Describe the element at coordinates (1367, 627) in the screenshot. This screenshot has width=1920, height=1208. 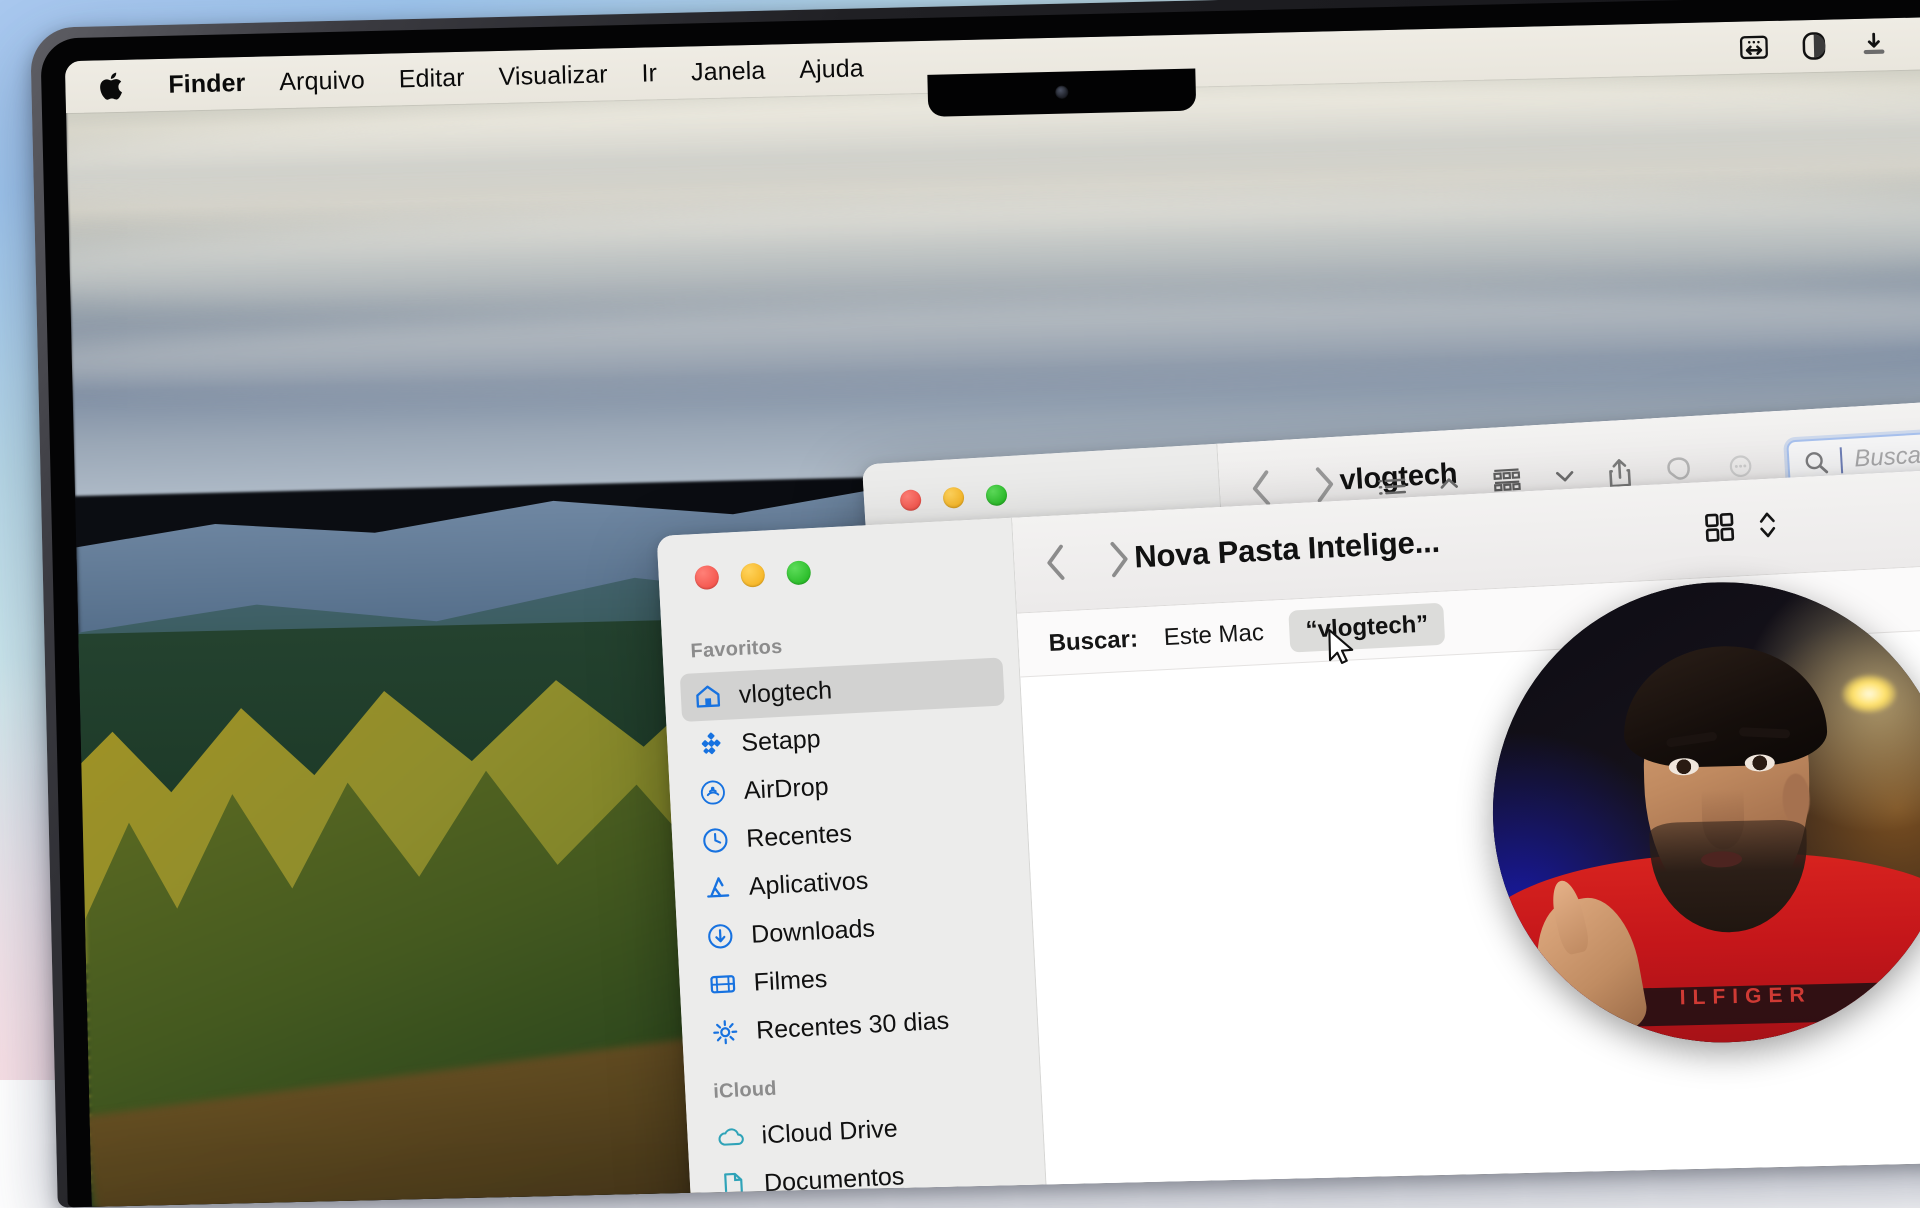
I see `scope-chip-vlogtech: “vlogtech”` at that location.